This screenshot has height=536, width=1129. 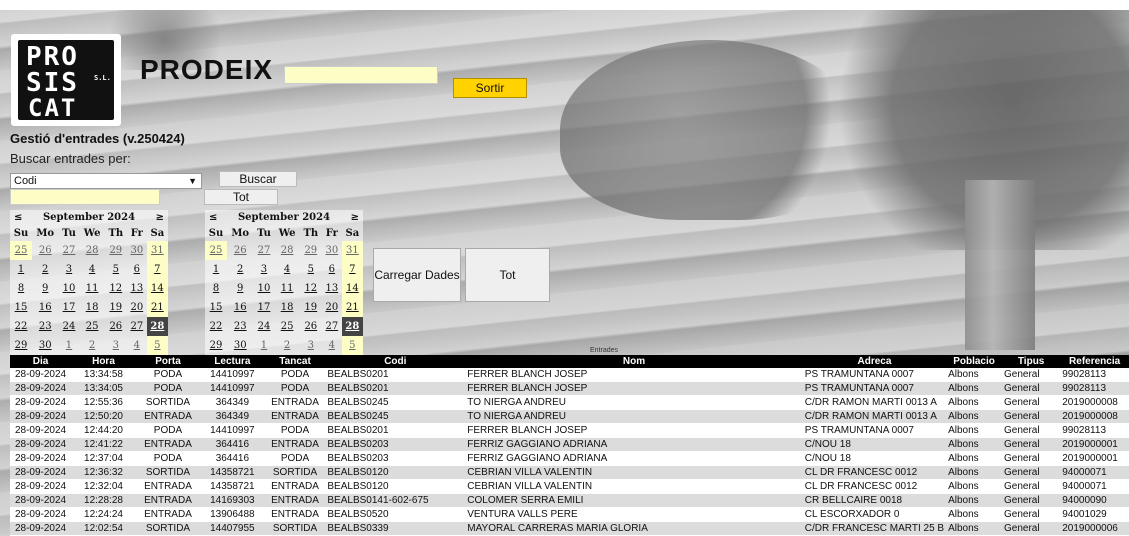 I want to click on tot-button: Tot, so click(x=507, y=275).